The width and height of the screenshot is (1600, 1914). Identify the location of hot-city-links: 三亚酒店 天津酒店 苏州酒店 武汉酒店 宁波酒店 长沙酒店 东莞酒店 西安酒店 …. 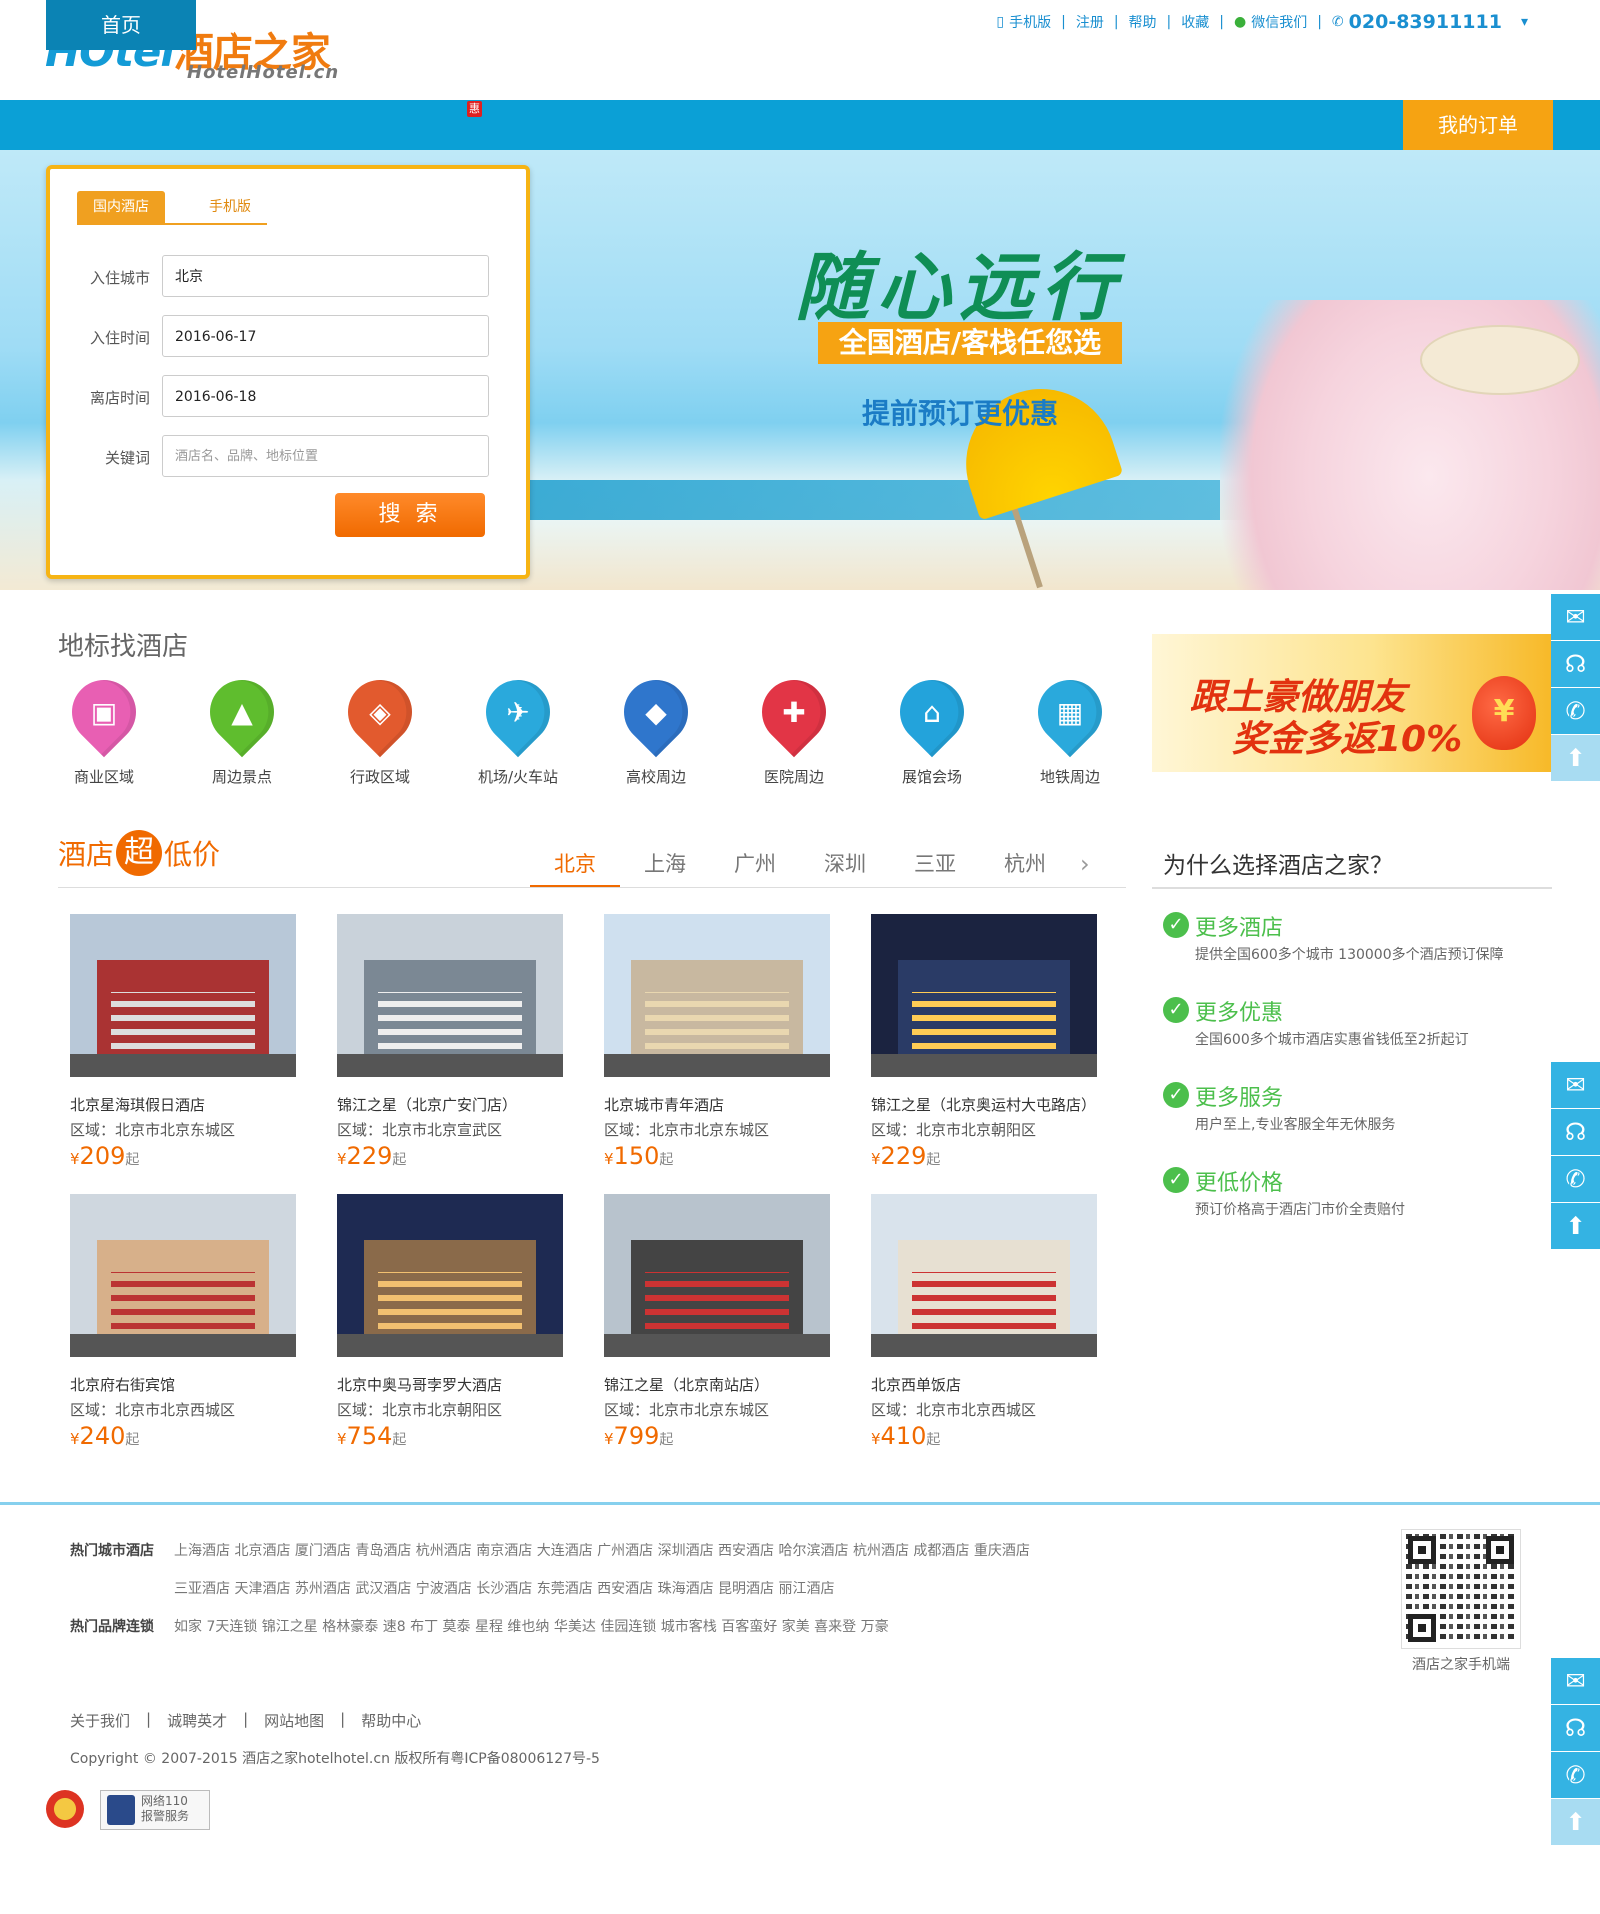
(504, 1589).